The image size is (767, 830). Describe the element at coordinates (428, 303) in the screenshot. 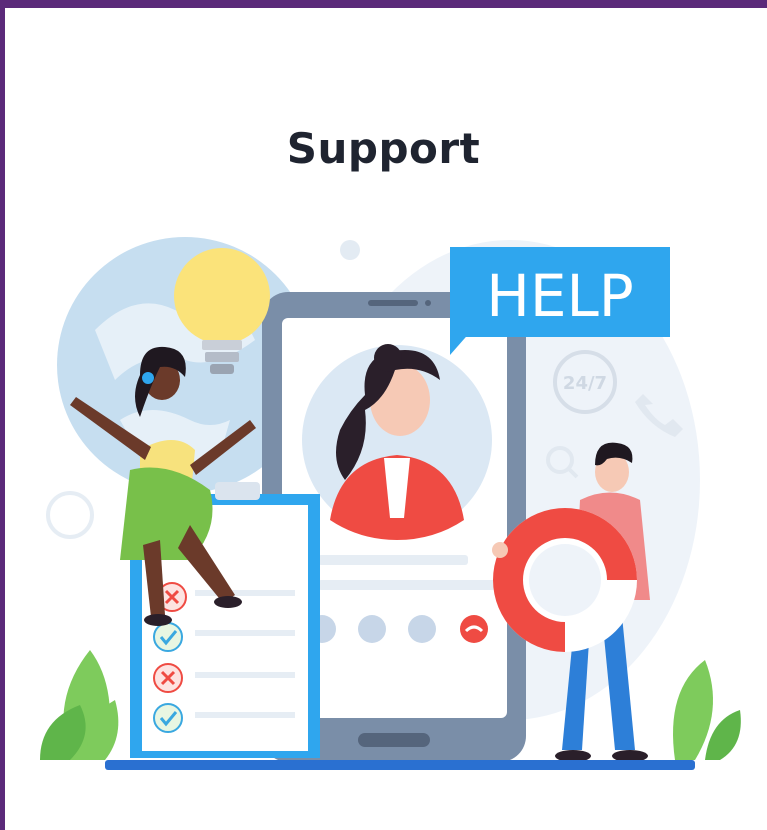

I see `phone-camera` at that location.